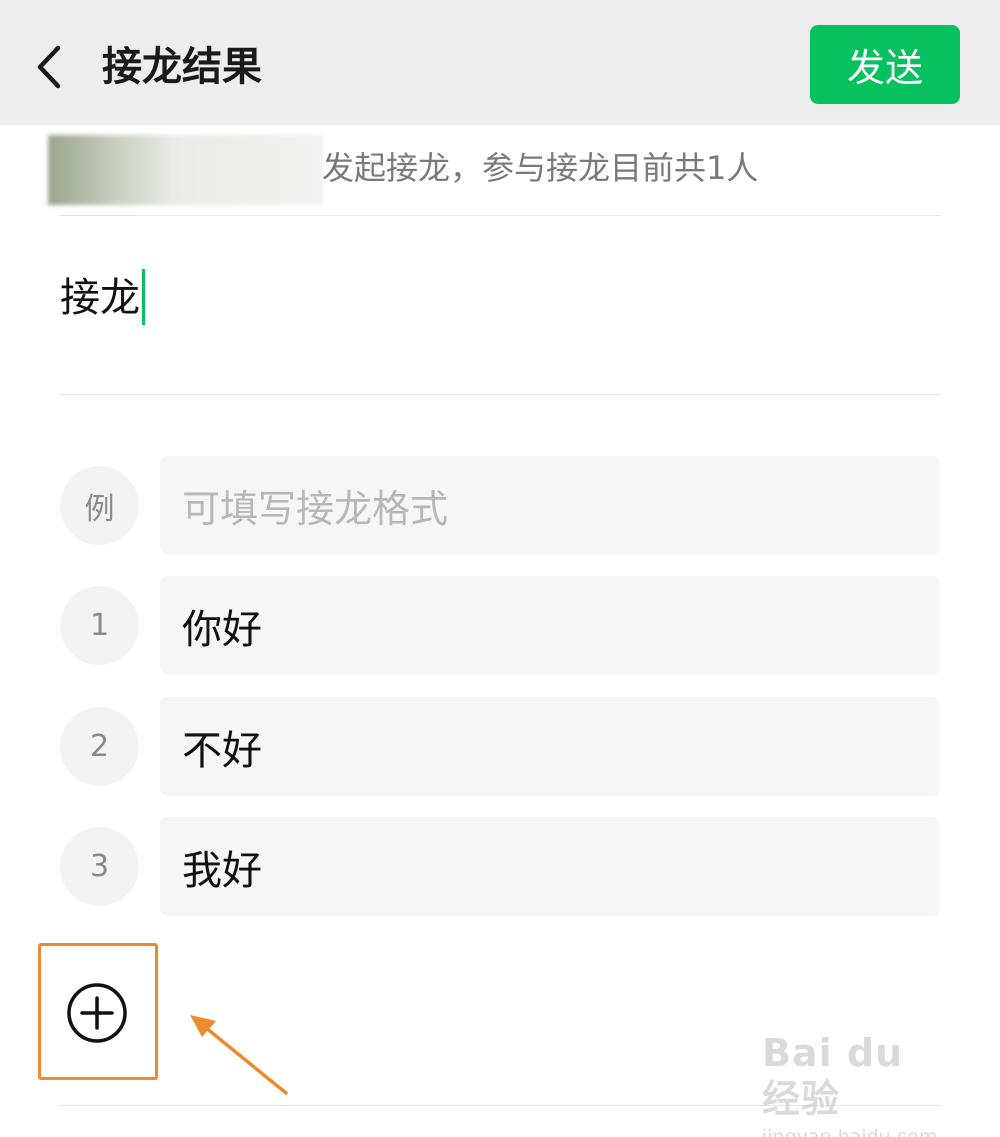 The width and height of the screenshot is (1000, 1137). I want to click on topic-text: 接龙, so click(100, 298).